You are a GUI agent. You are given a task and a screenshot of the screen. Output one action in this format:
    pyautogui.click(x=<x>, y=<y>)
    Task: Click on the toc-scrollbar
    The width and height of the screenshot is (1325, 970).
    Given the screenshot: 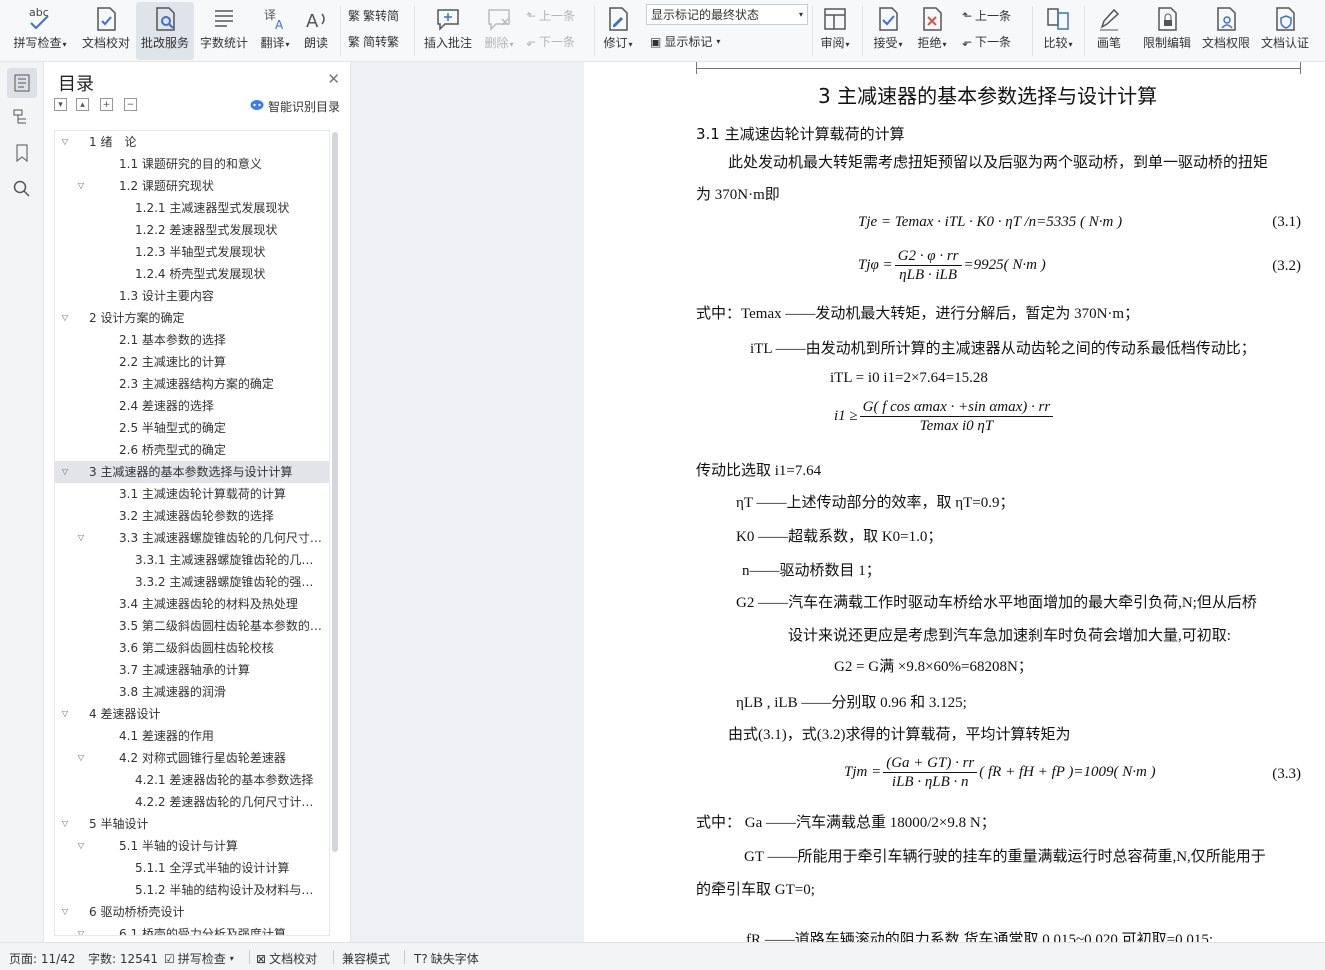 What is the action you would take?
    pyautogui.click(x=335, y=492)
    